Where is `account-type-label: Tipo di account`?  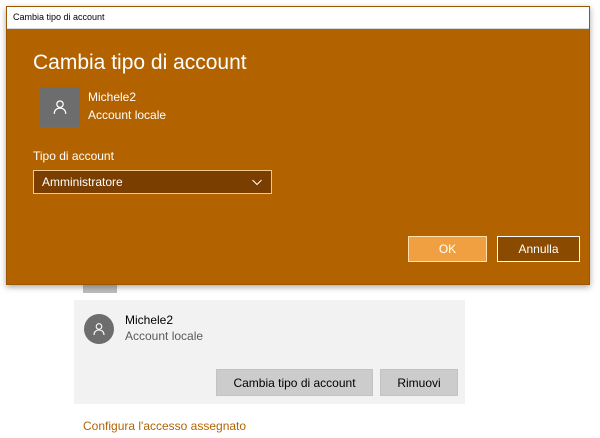 account-type-label: Tipo di account is located at coordinates (73, 156).